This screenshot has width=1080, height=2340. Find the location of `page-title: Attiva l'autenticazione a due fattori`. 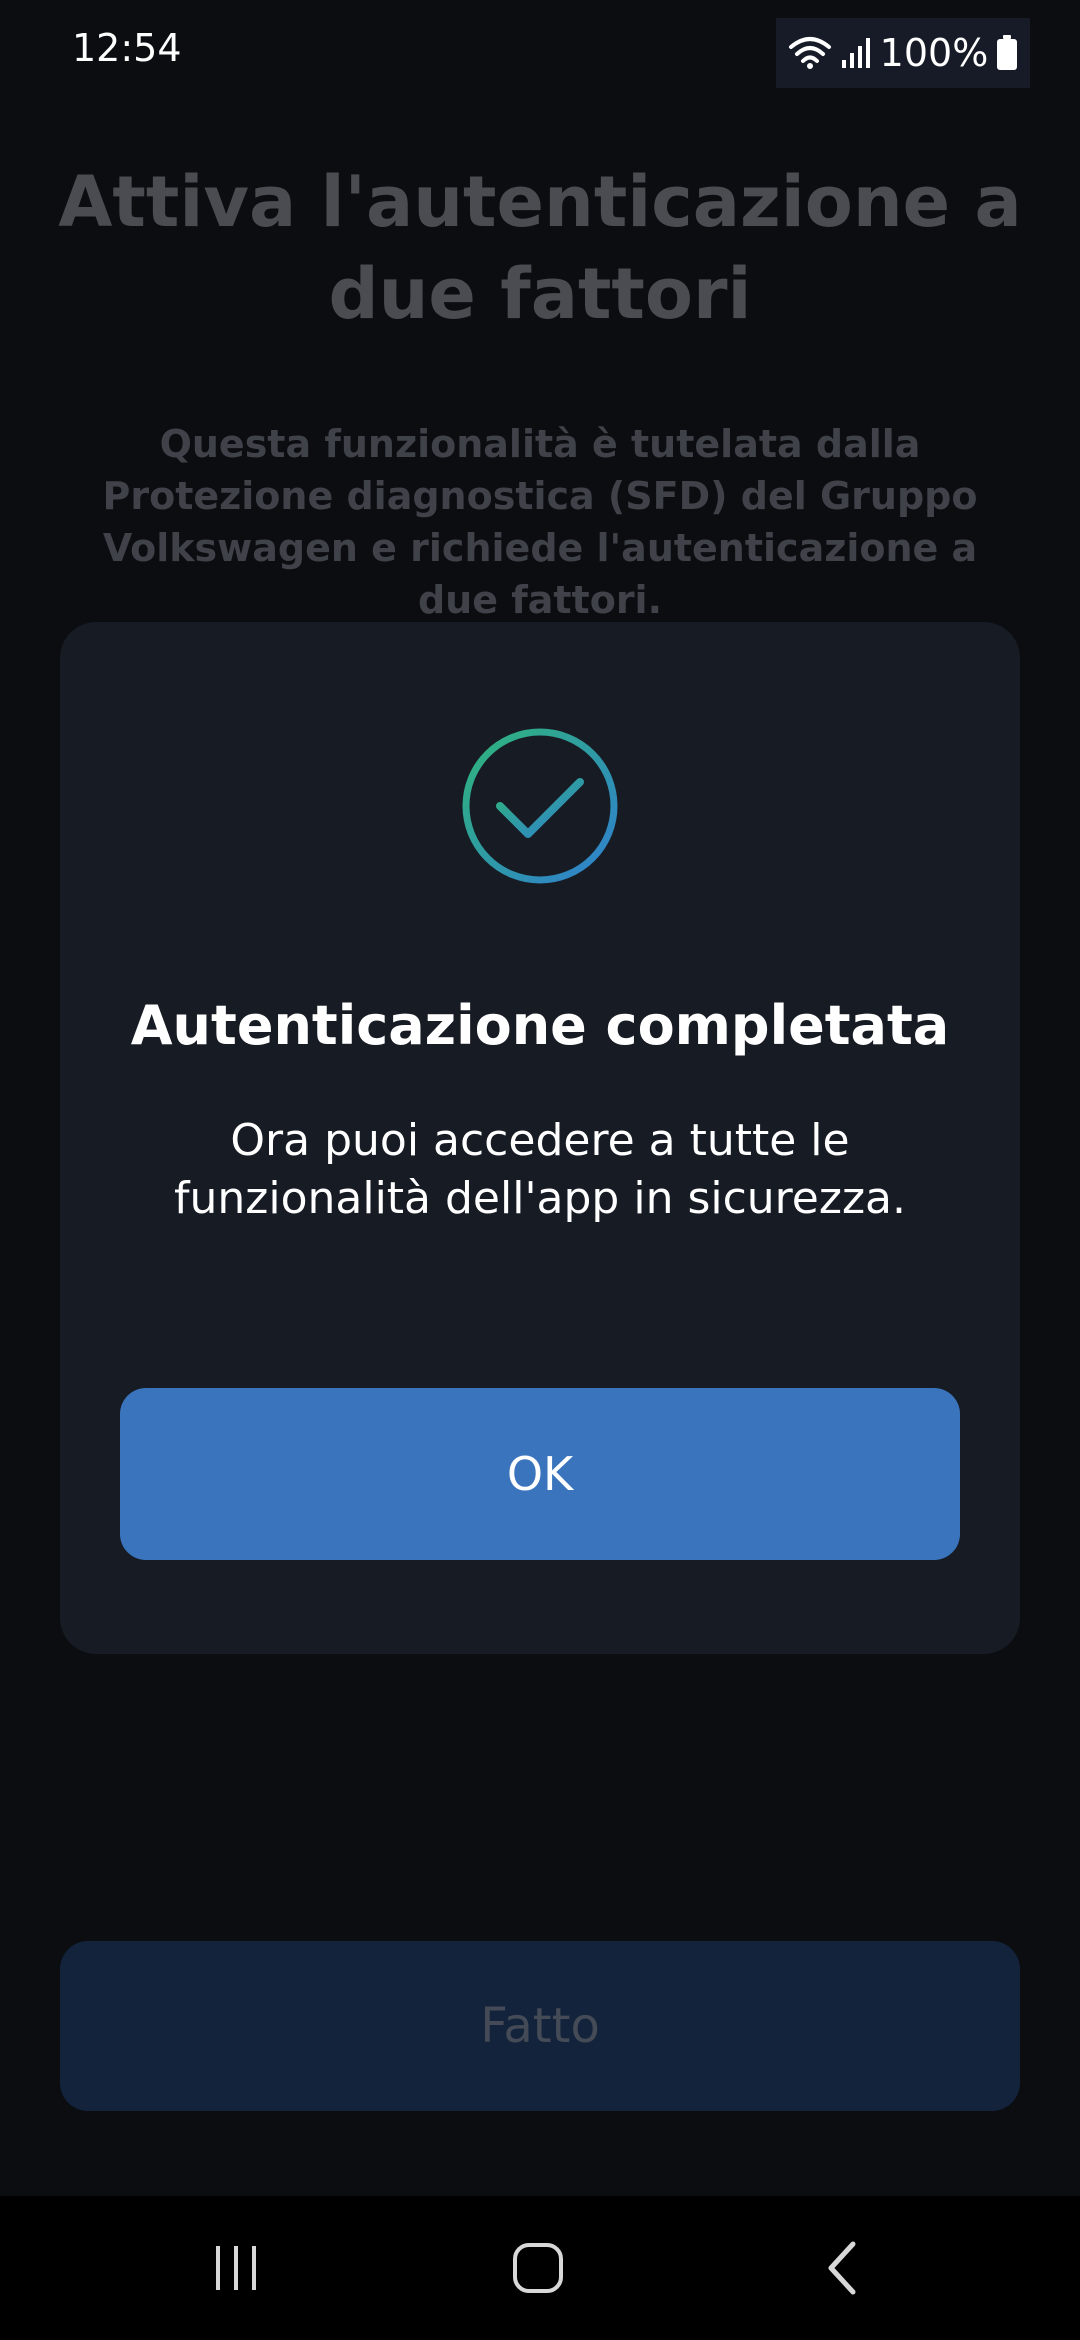

page-title: Attiva l'autenticazione a due fattori is located at coordinates (540, 248).